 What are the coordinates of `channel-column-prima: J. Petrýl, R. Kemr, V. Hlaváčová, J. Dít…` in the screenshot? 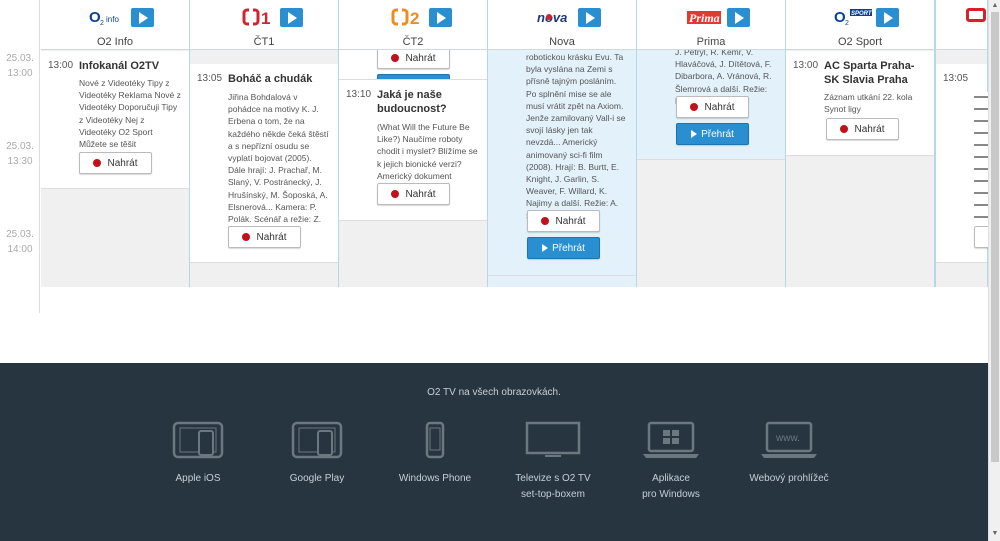 It's located at (711, 143).